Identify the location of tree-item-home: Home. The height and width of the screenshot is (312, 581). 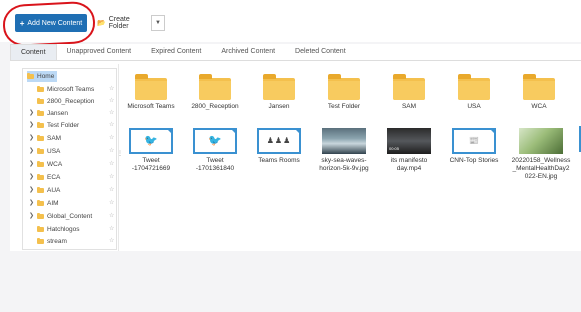
(42, 76).